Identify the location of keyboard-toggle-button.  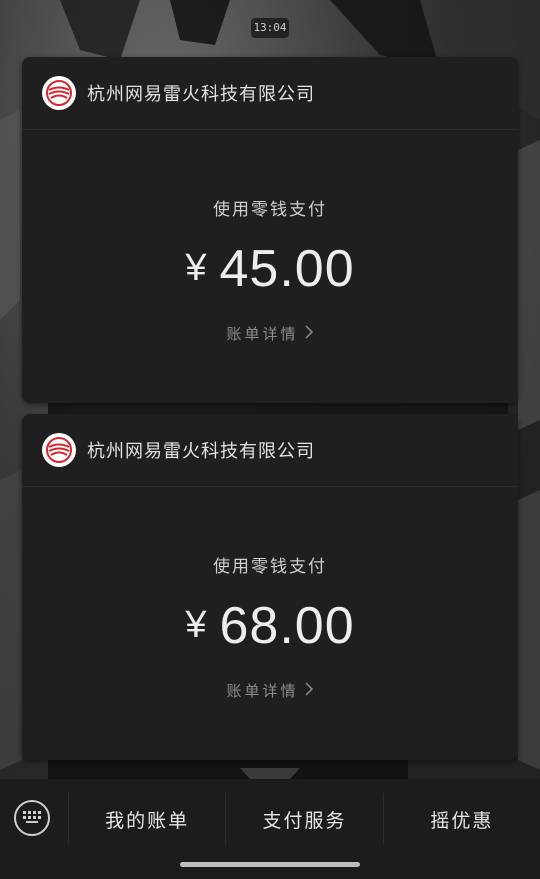
(32, 818).